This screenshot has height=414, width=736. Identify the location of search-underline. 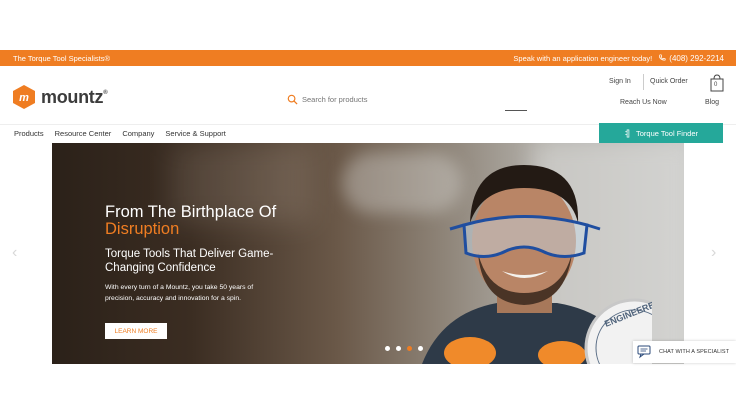
(516, 110).